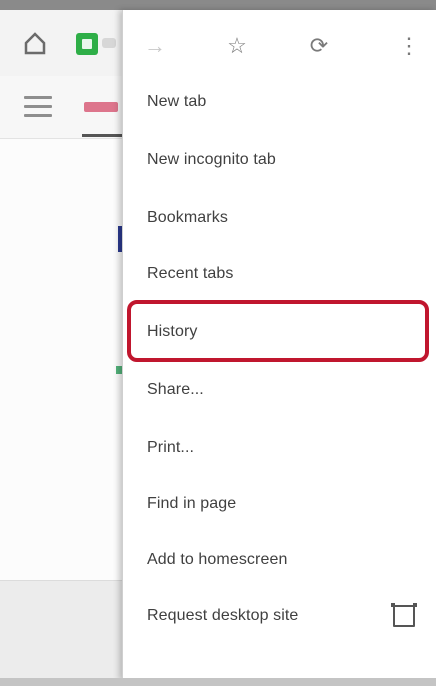 This screenshot has width=436, height=686. What do you see at coordinates (279, 102) in the screenshot?
I see `menu-item-new-tab: New tab` at bounding box center [279, 102].